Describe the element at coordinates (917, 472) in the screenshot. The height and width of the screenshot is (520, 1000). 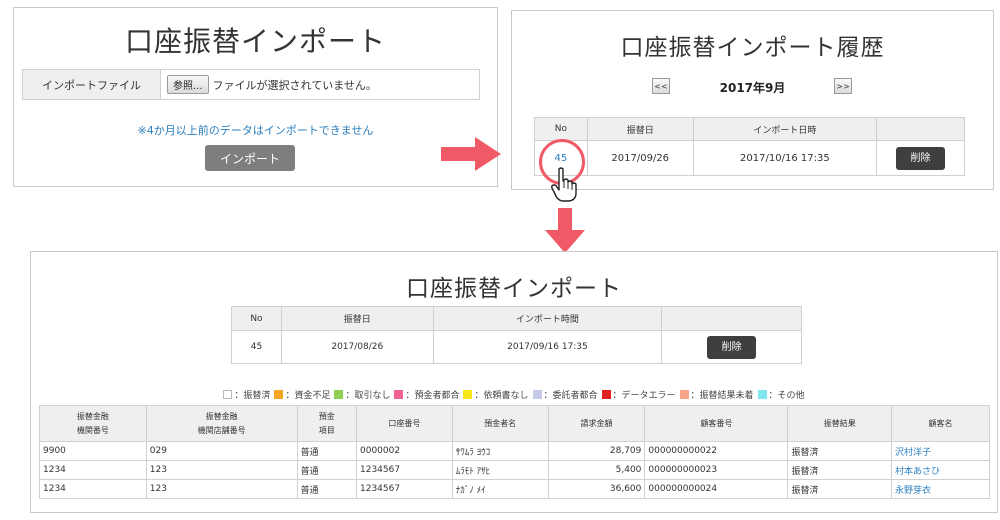
I see `customer-name-link: 村本あさひ` at that location.